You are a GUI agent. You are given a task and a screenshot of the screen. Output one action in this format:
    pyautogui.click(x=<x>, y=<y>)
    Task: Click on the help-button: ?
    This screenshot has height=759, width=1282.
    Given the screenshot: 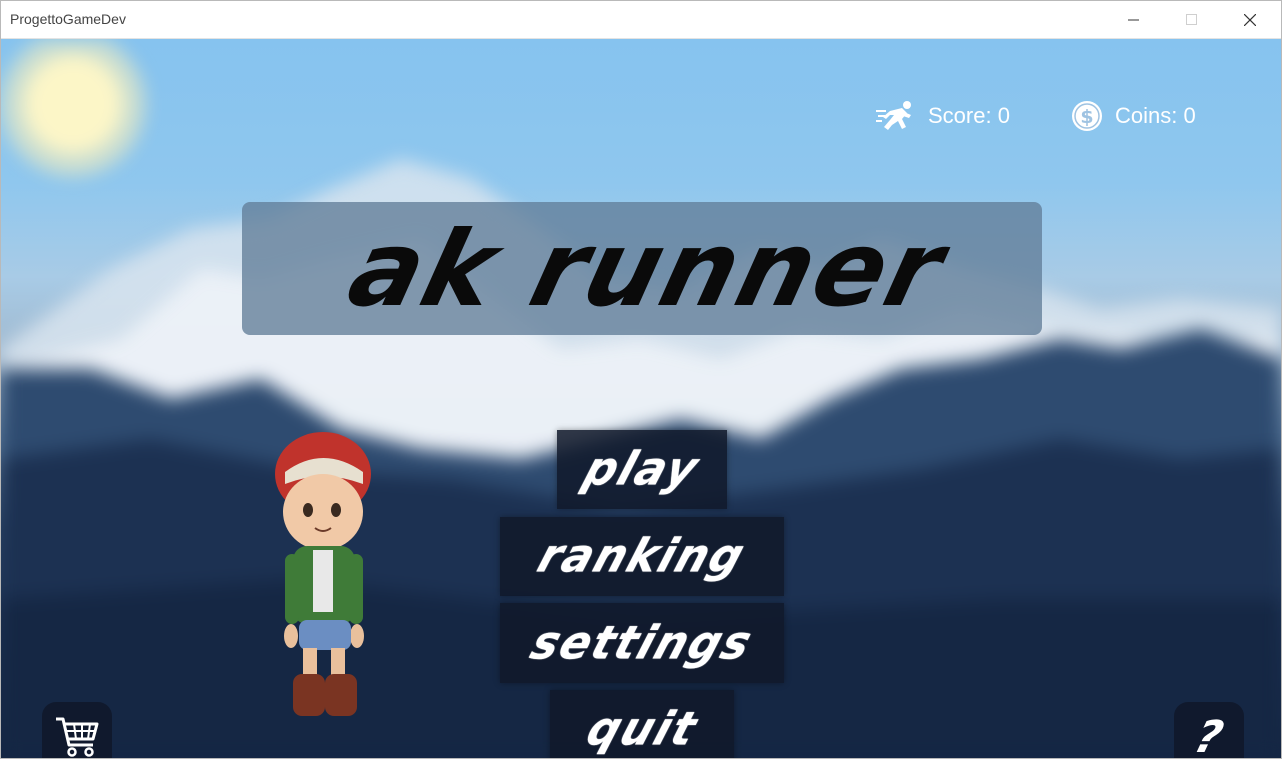 What is the action you would take?
    pyautogui.click(x=1209, y=730)
    